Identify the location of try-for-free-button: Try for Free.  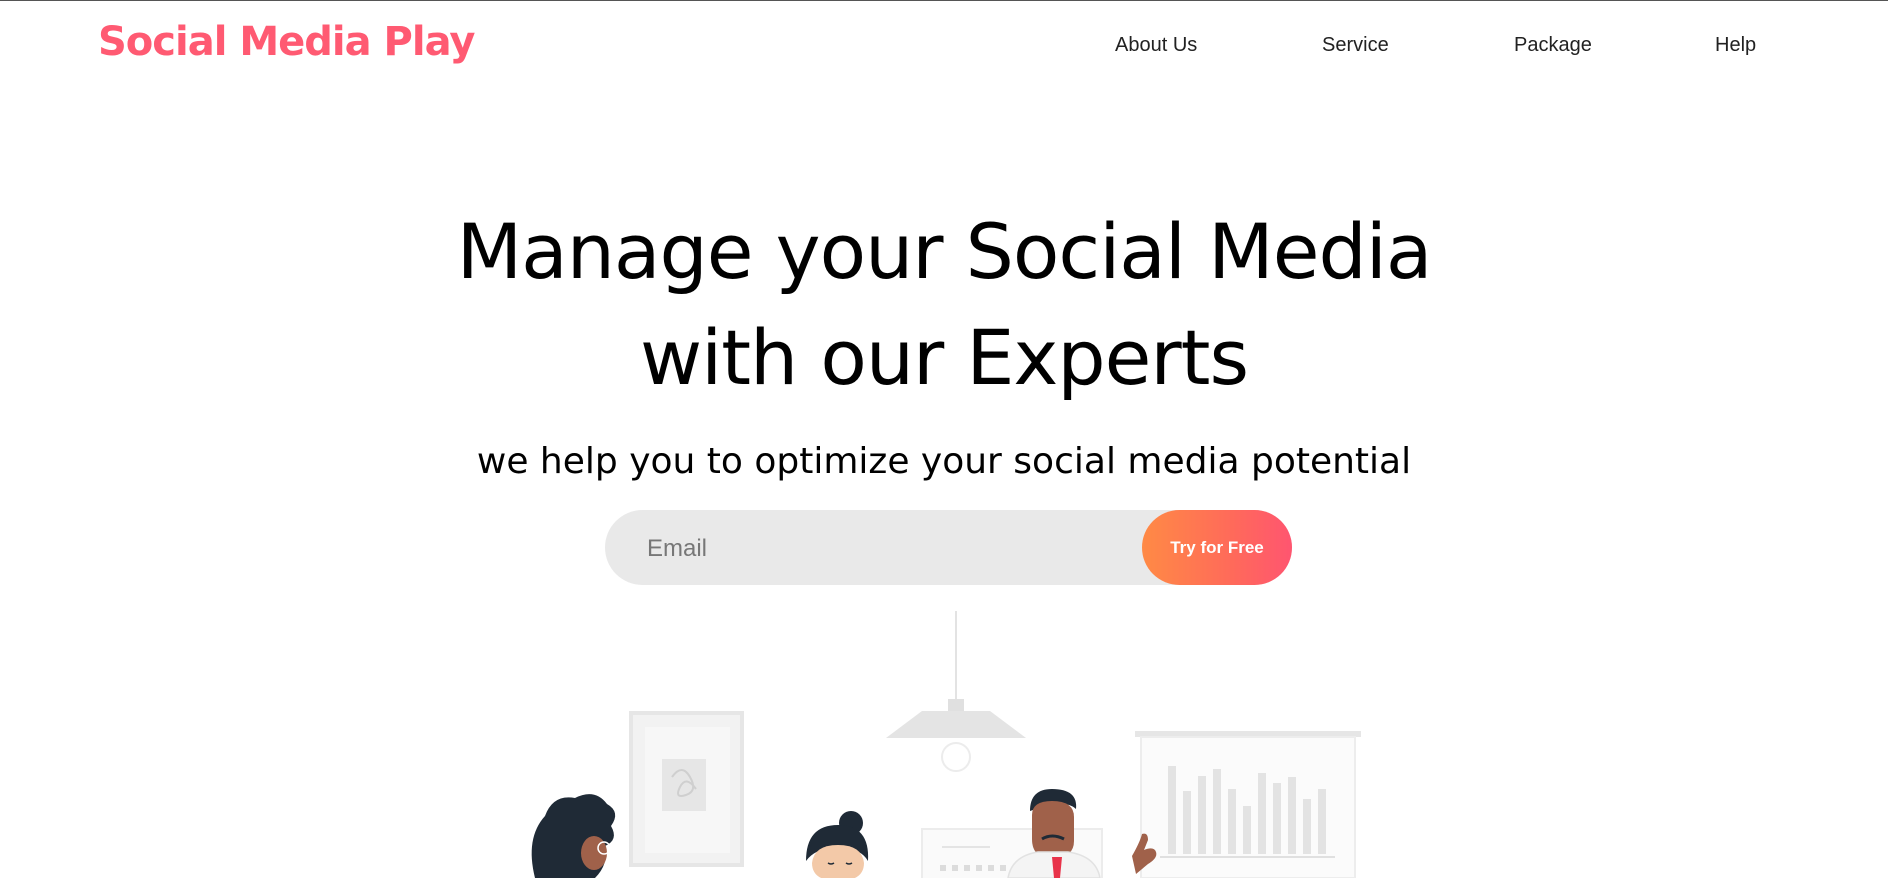
(1217, 547).